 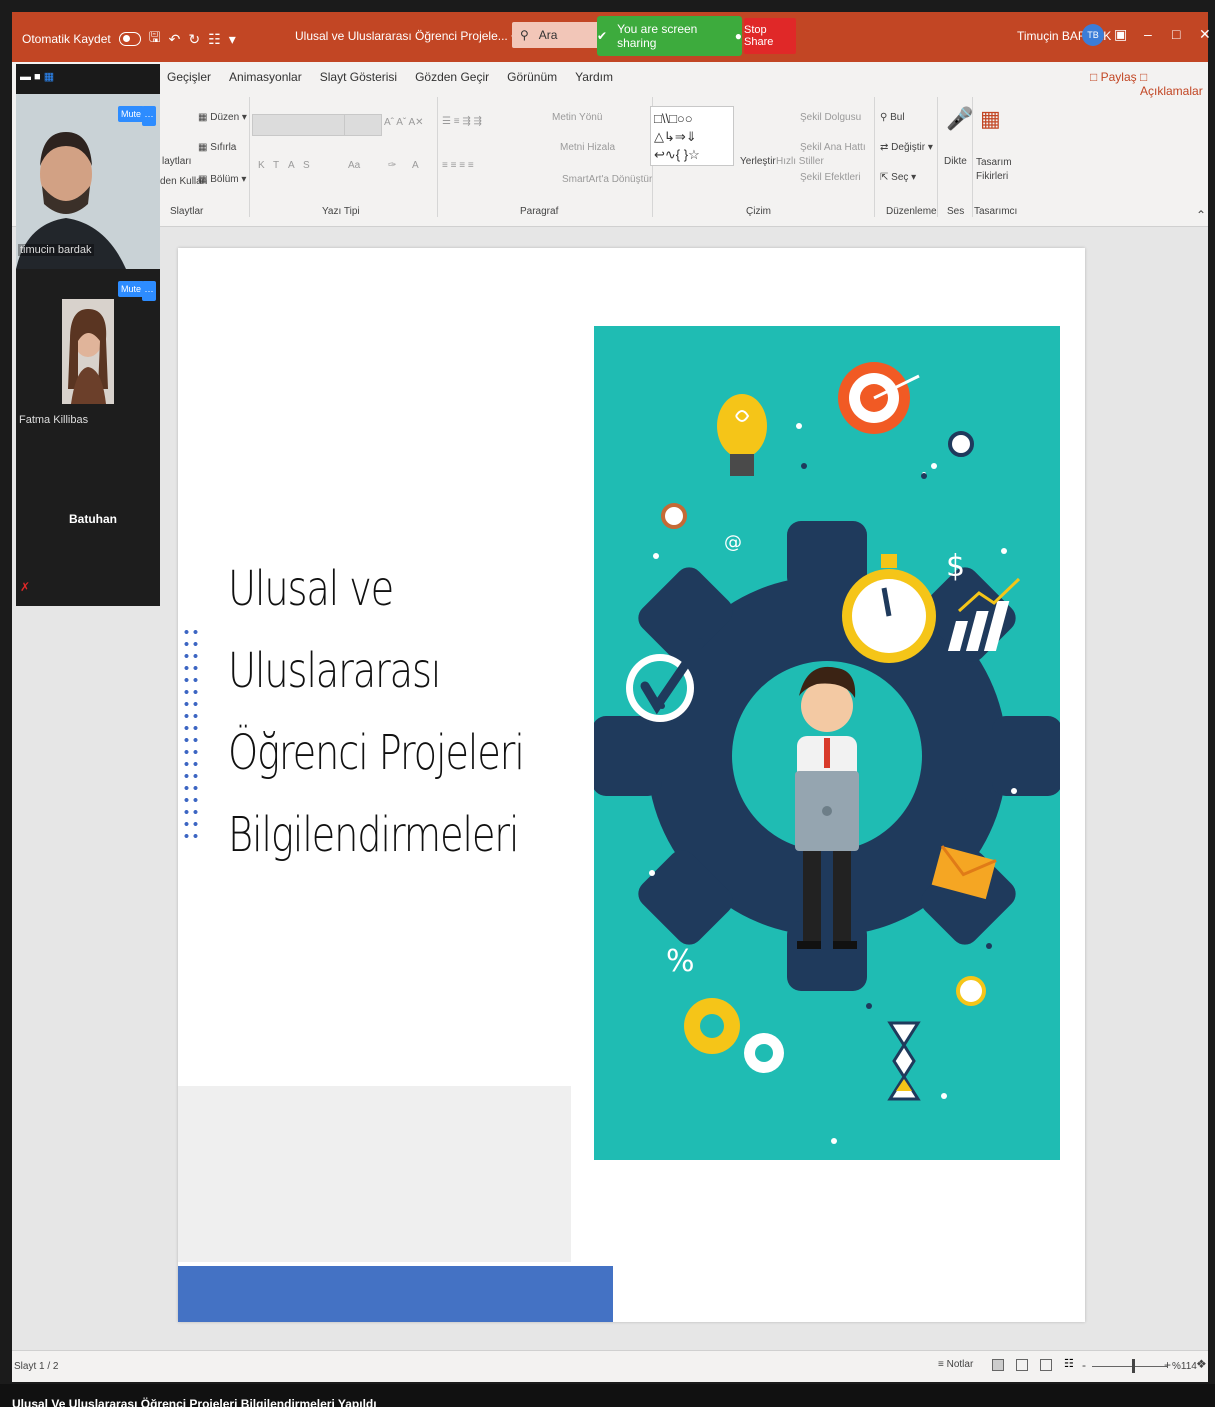 I want to click on text-direction-button: Metin Yönü, so click(x=577, y=117).